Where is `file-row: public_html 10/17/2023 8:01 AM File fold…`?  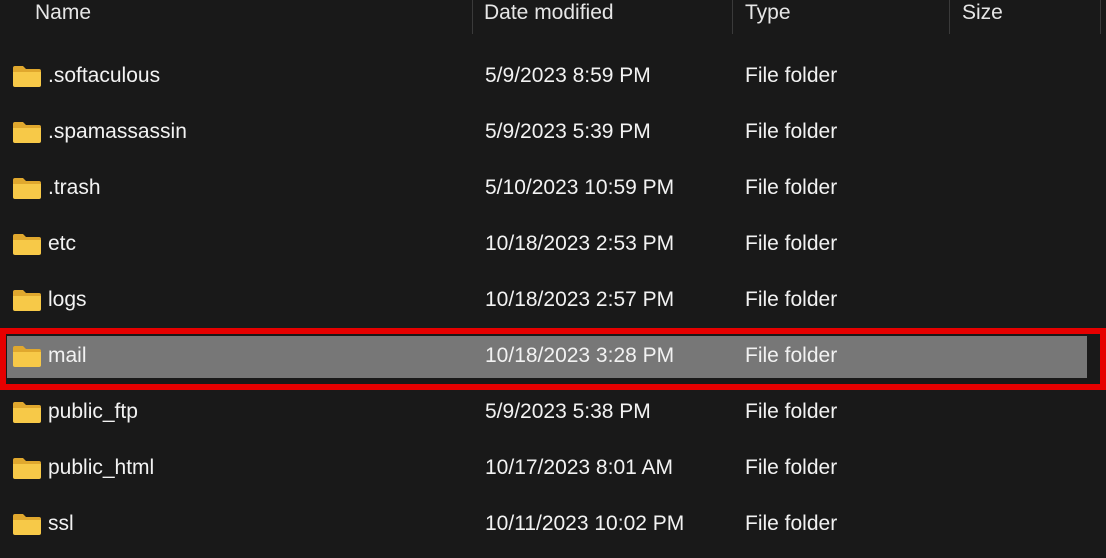
file-row: public_html 10/17/2023 8:01 AM File fold… is located at coordinates (553, 468).